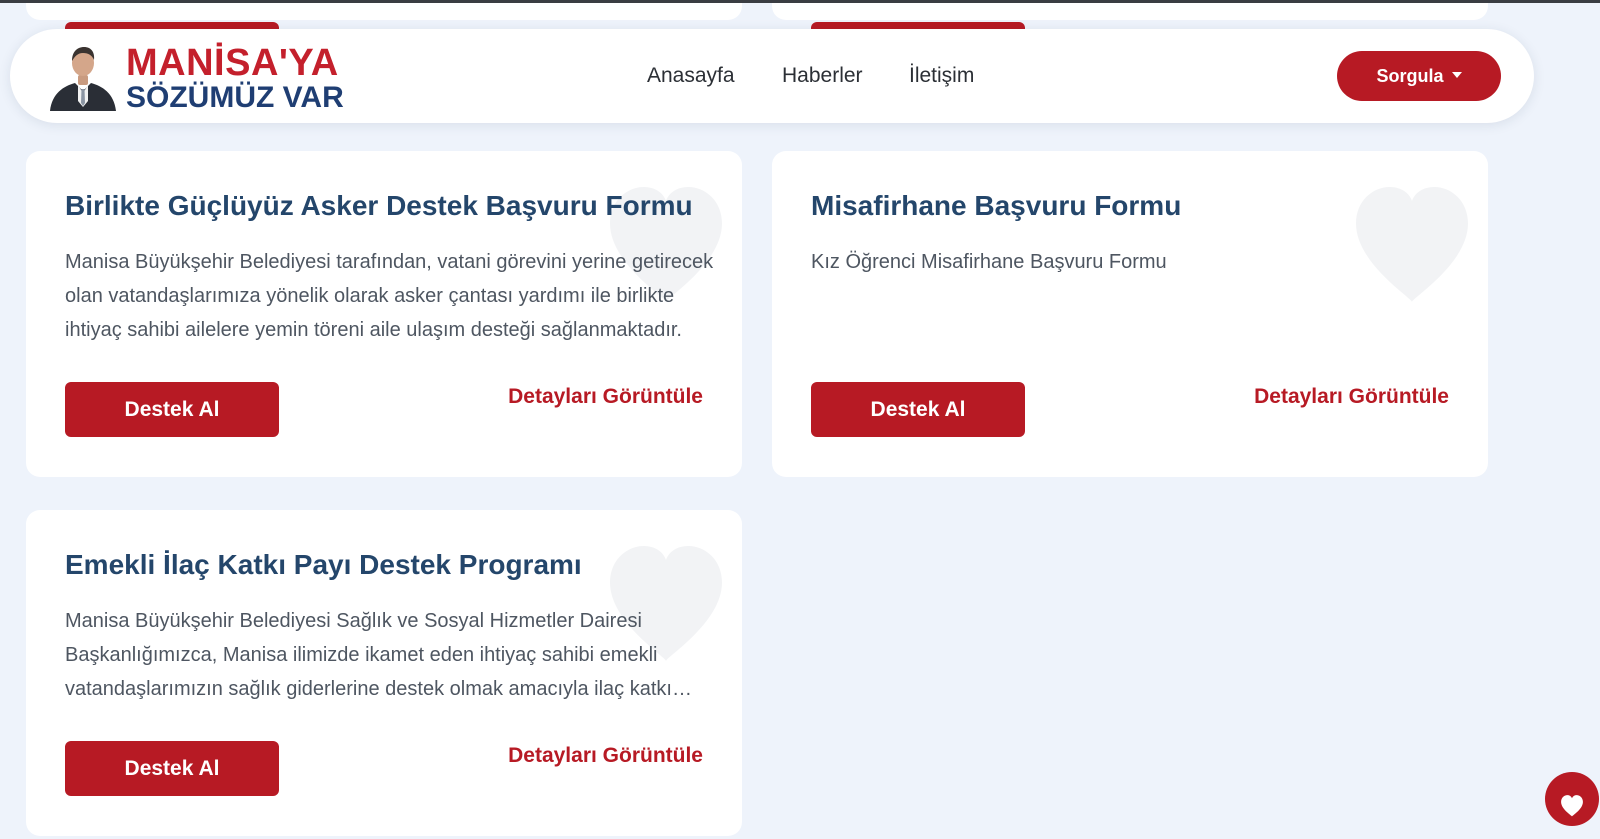 The height and width of the screenshot is (839, 1600). I want to click on mayor-photo-icon, so click(83, 79).